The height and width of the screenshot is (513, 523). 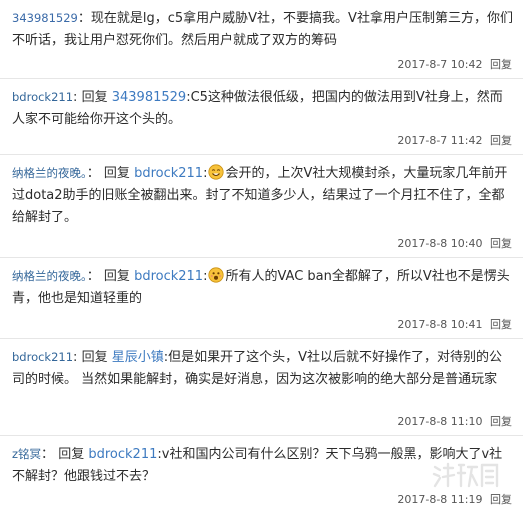 What do you see at coordinates (440, 140) in the screenshot?
I see `comment-timestamp: 2017-8-7 11:42` at bounding box center [440, 140].